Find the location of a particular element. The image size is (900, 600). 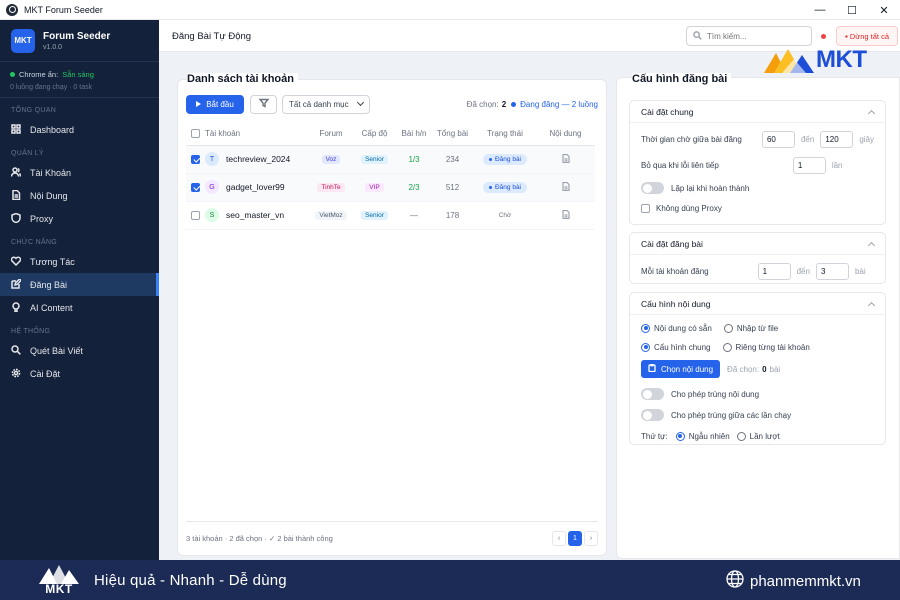

start-button: Bắt đầu is located at coordinates (215, 104).